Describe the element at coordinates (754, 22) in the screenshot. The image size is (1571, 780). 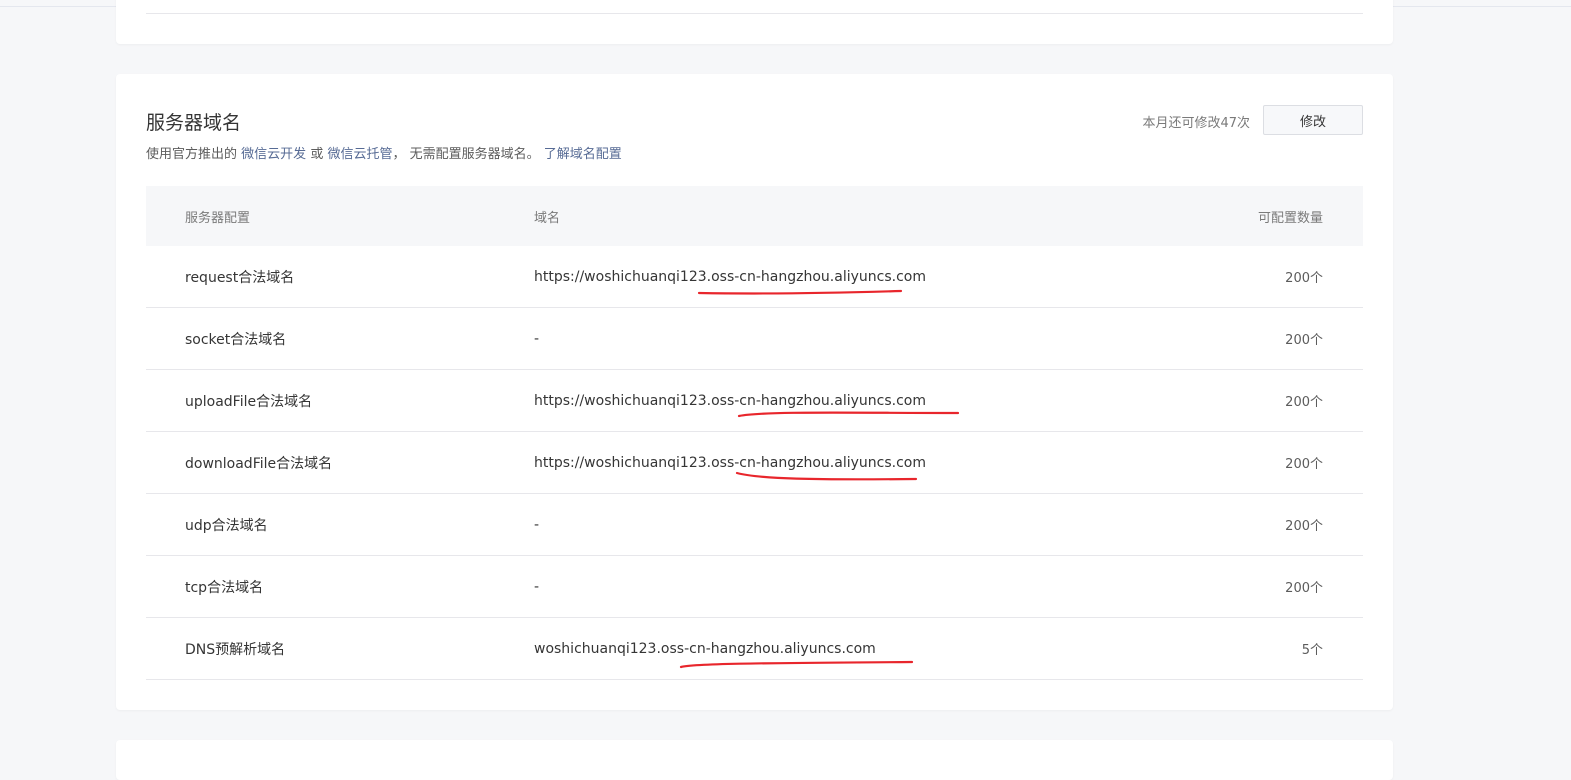
I see `previous-section-card` at that location.